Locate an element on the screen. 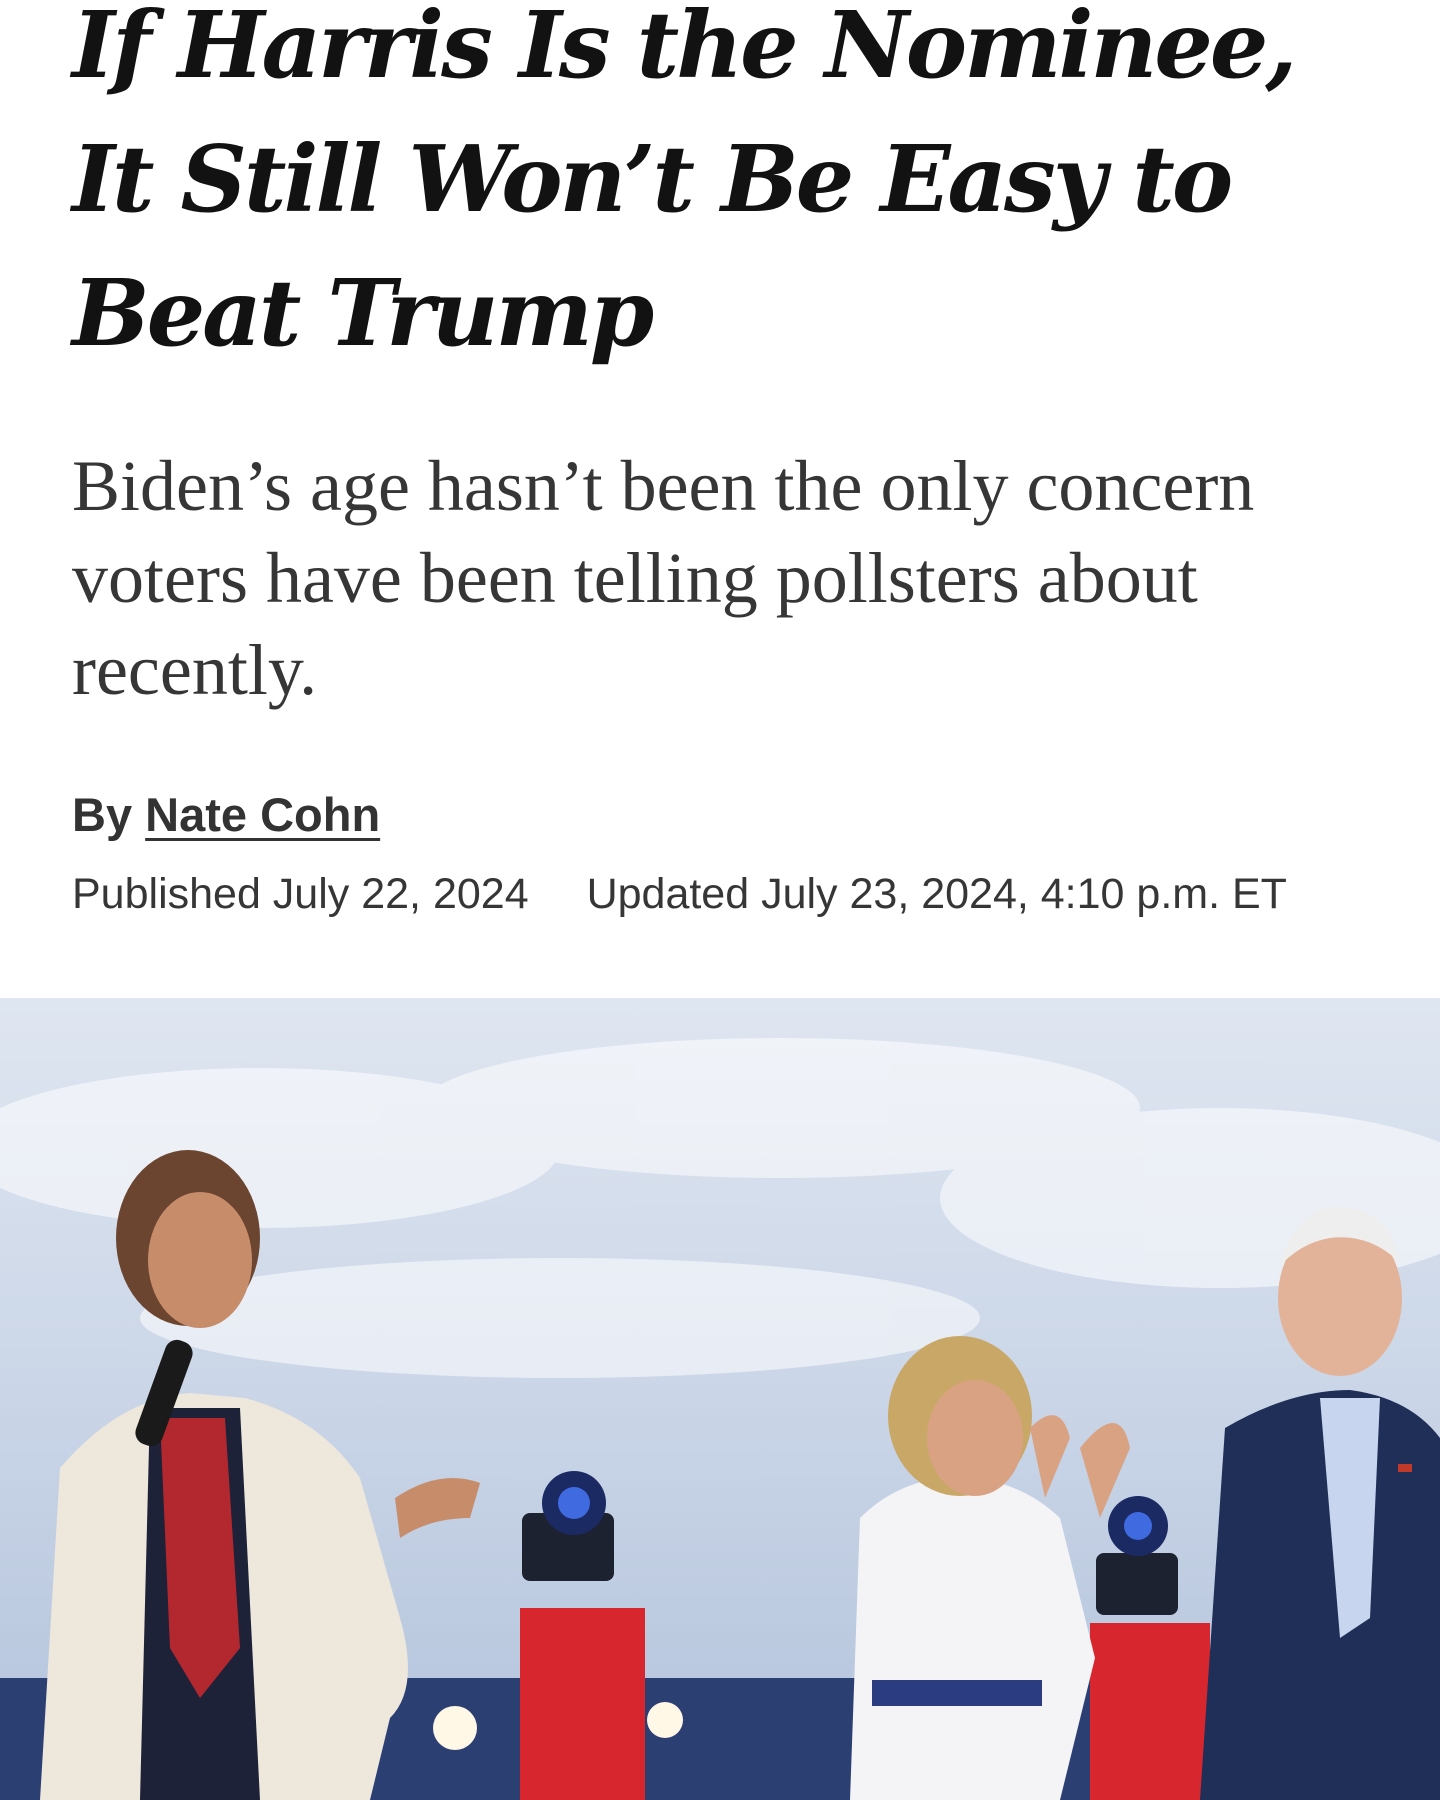 Image resolution: width=1440 pixels, height=1800 pixels. stage-lamp-right is located at coordinates (1137, 1555).